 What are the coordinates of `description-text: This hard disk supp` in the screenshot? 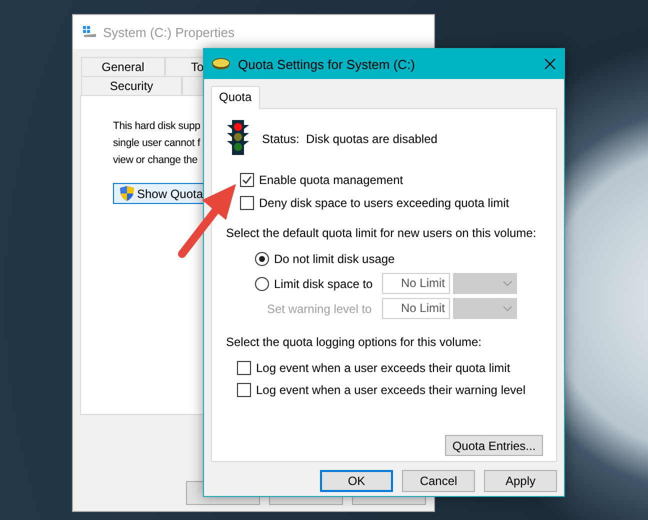 It's located at (156, 126).